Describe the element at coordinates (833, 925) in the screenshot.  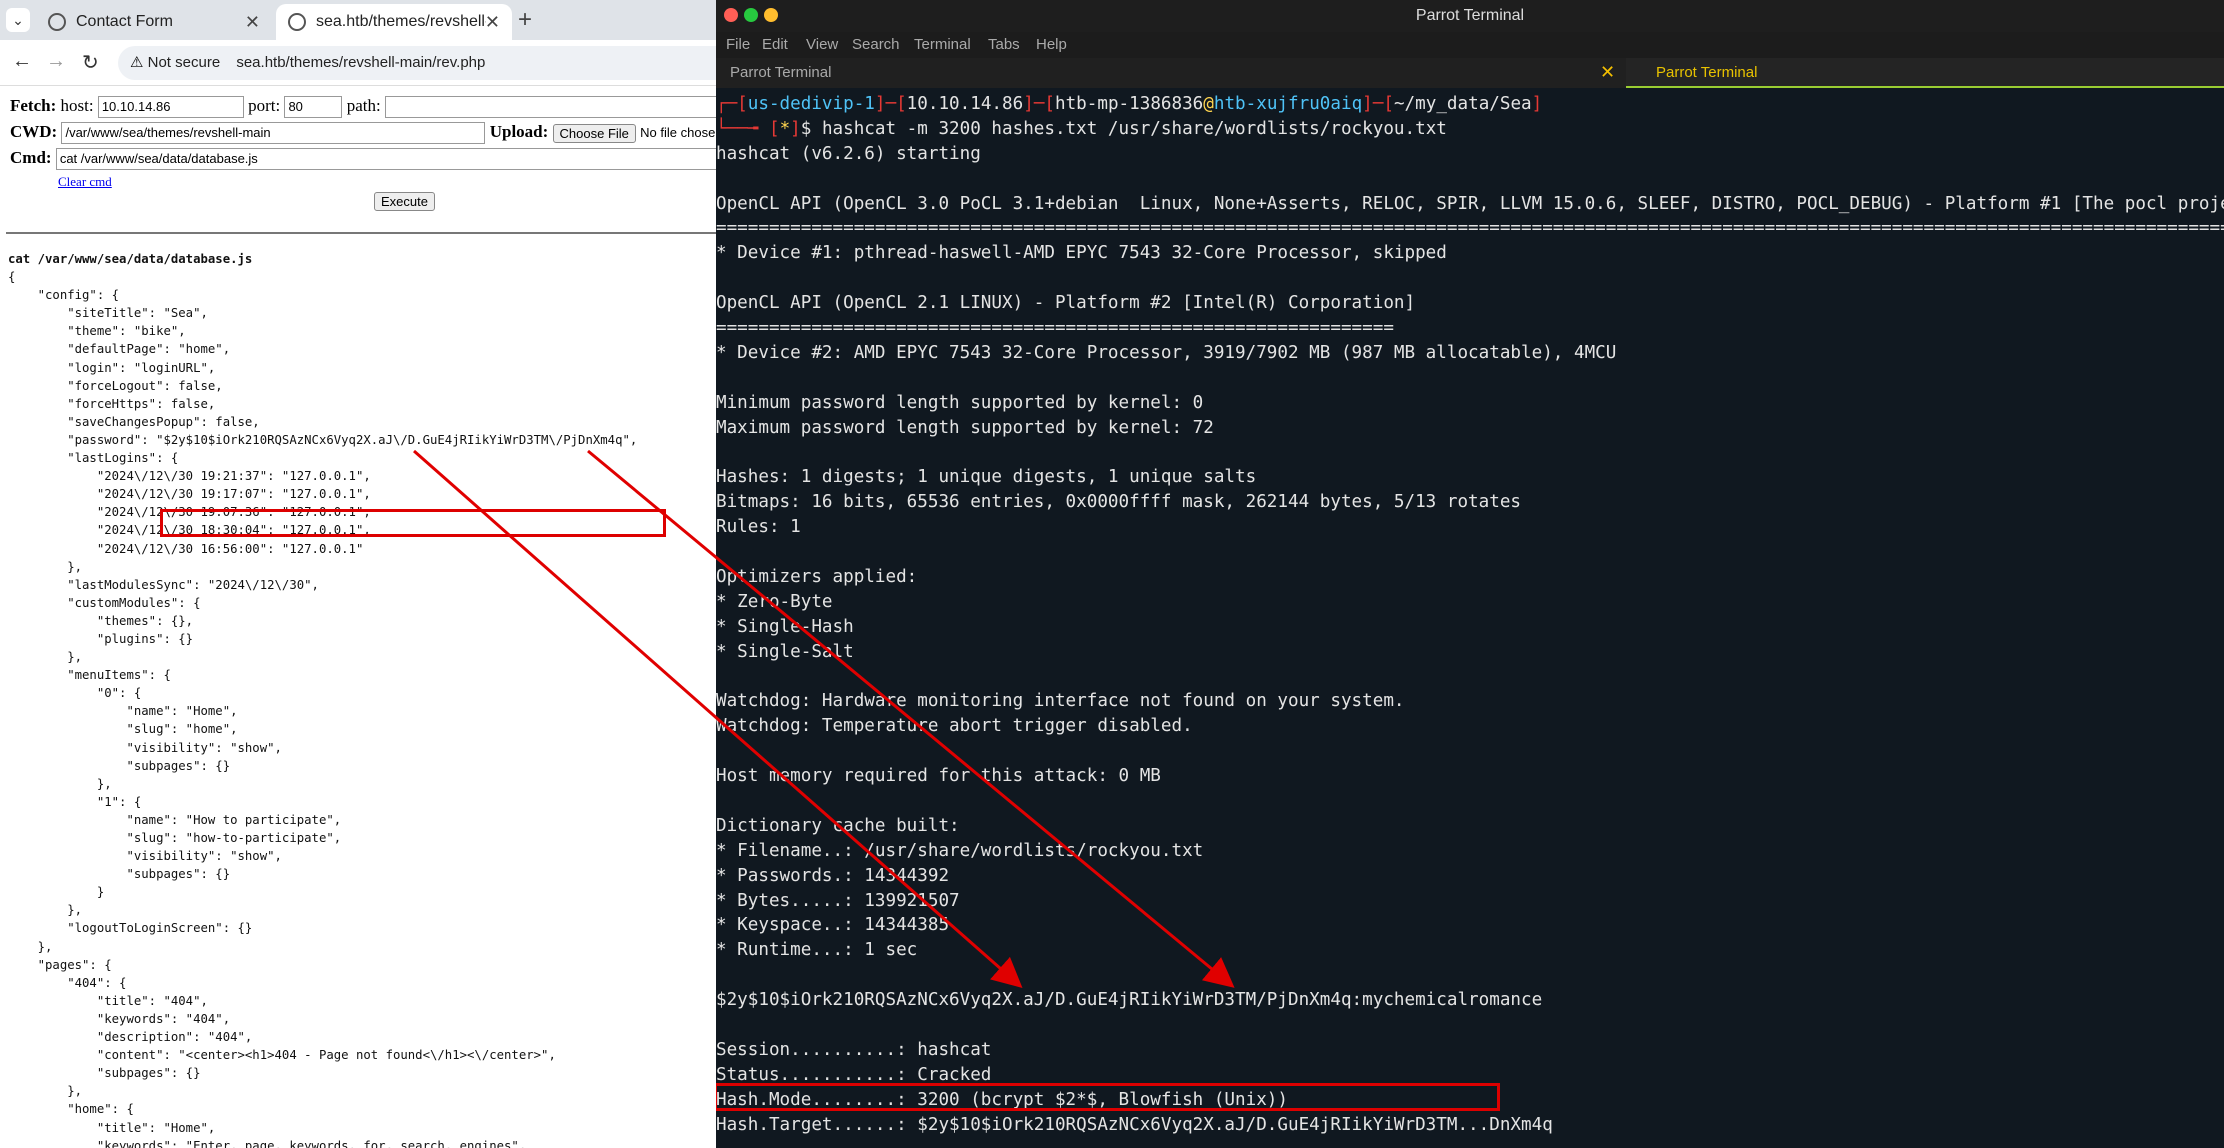
I see `terminal-line: * Keyspace..: 14344385` at that location.